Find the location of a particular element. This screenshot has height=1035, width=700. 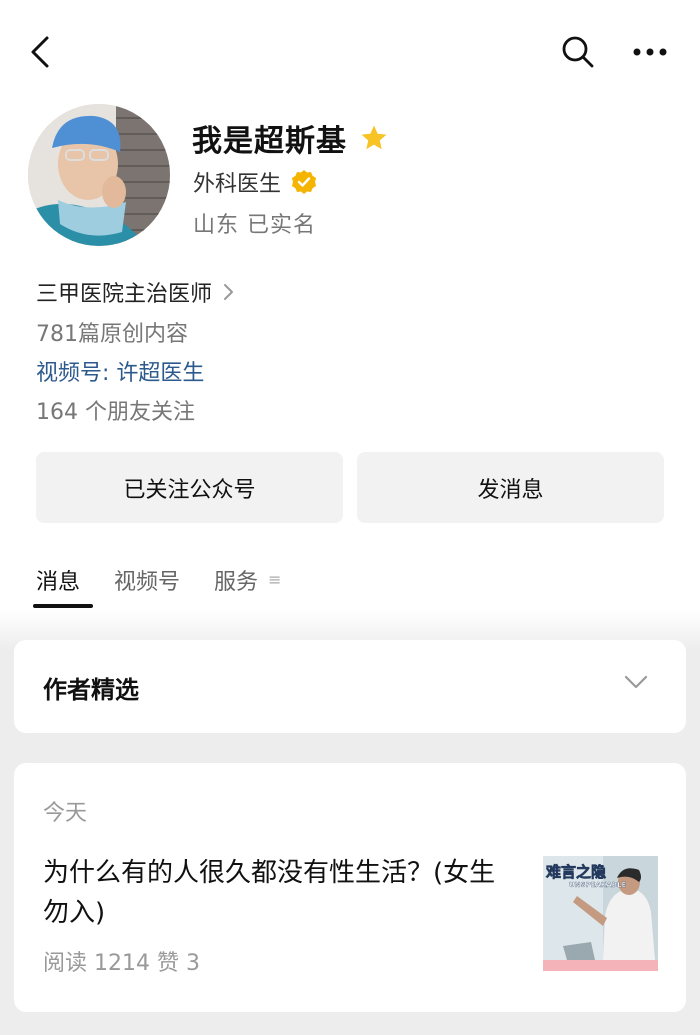

avatar is located at coordinates (99, 175).